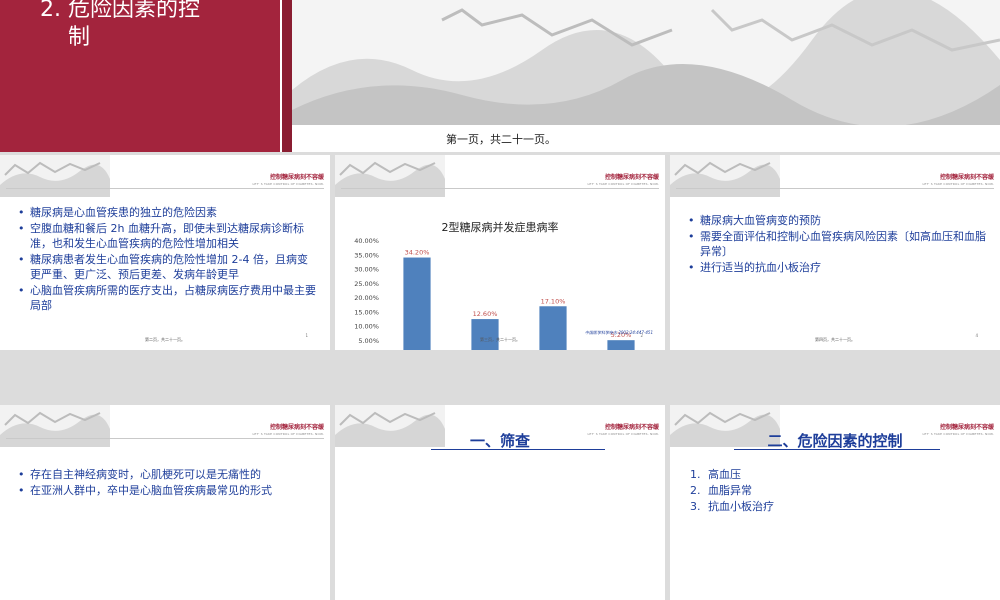 The width and height of the screenshot is (1000, 600). Describe the element at coordinates (695, 474) in the screenshot. I see `item-number: 1.` at that location.